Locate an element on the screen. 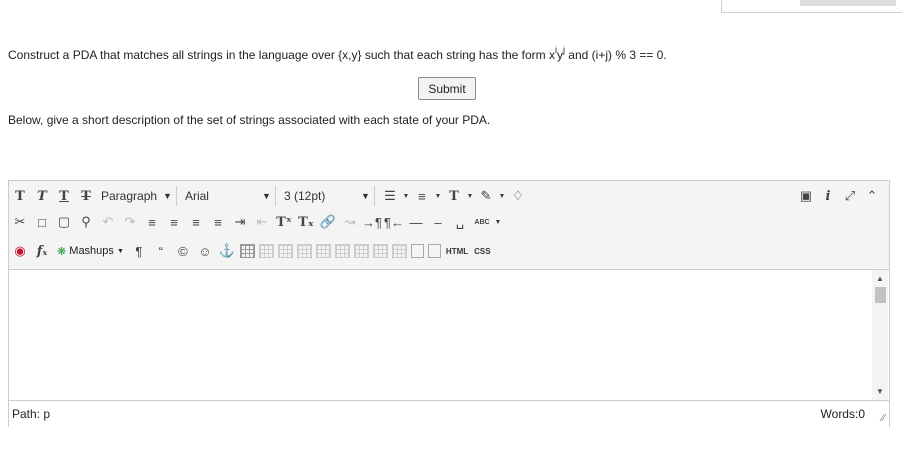 The width and height of the screenshot is (902, 454). delete-row-icon is located at coordinates (342, 251).